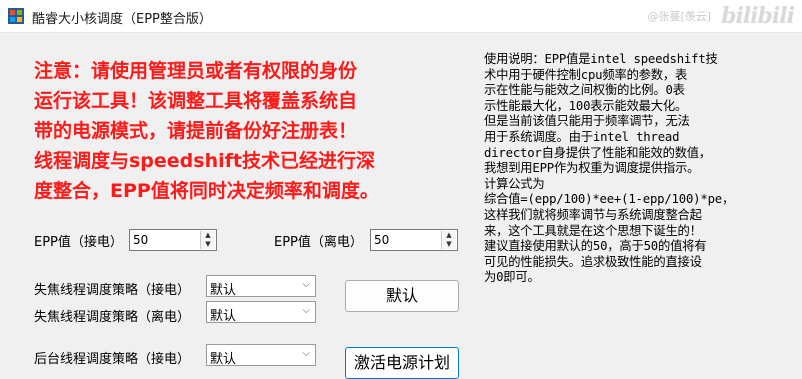 Image resolution: width=802 pixels, height=379 pixels. What do you see at coordinates (261, 355) in the screenshot?
I see `background-plugged-select: 默认 ⌵` at bounding box center [261, 355].